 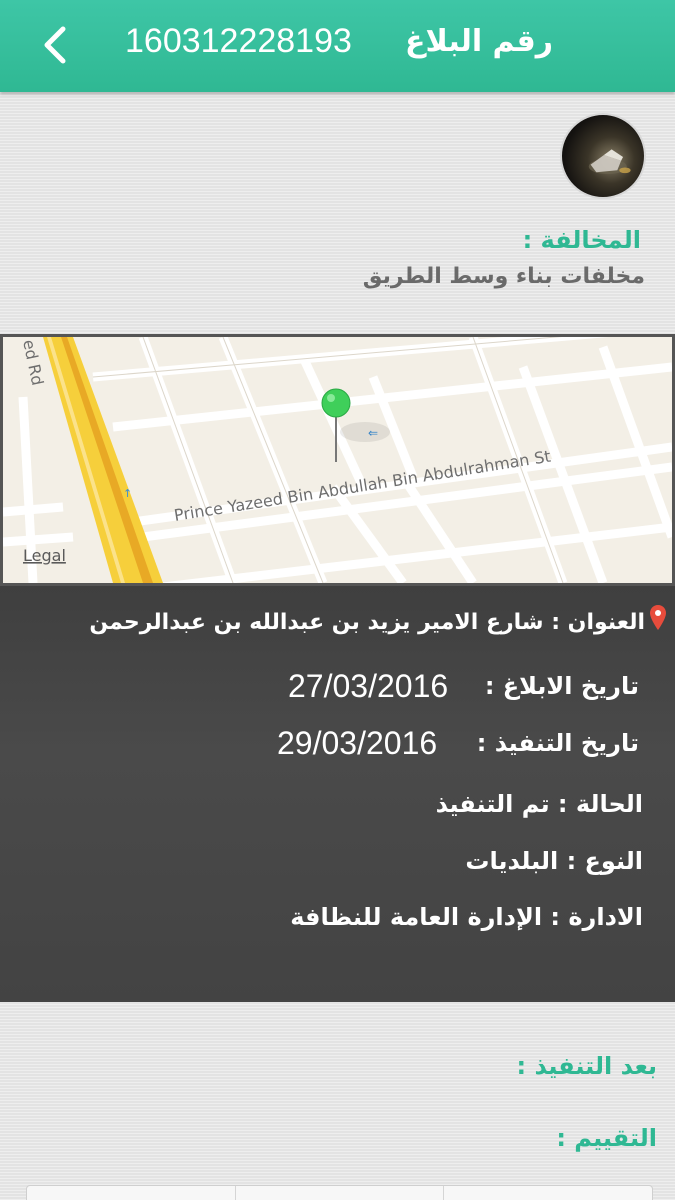 What do you see at coordinates (479, 41) in the screenshot?
I see `page-title: رقم البلاغ` at bounding box center [479, 41].